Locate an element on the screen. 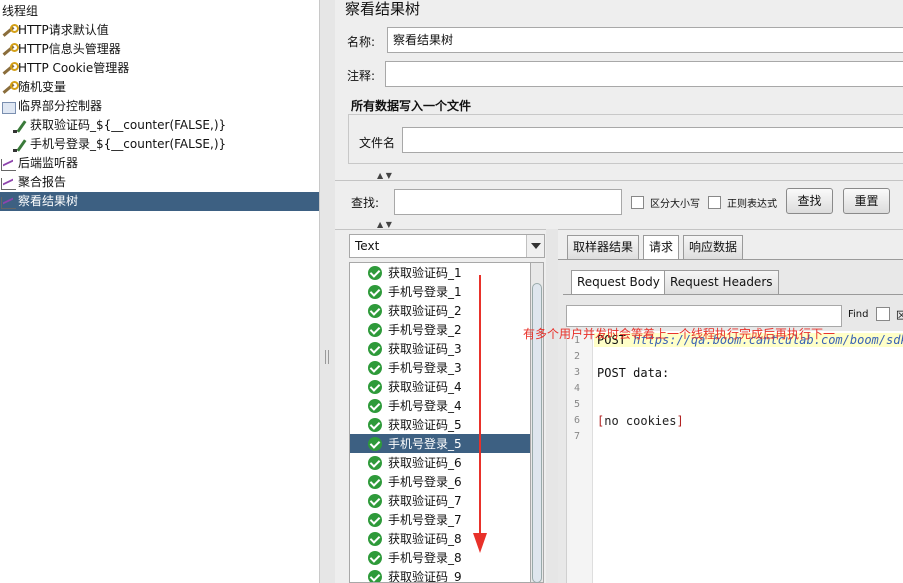  subtab-strip-border is located at coordinates (733, 294).